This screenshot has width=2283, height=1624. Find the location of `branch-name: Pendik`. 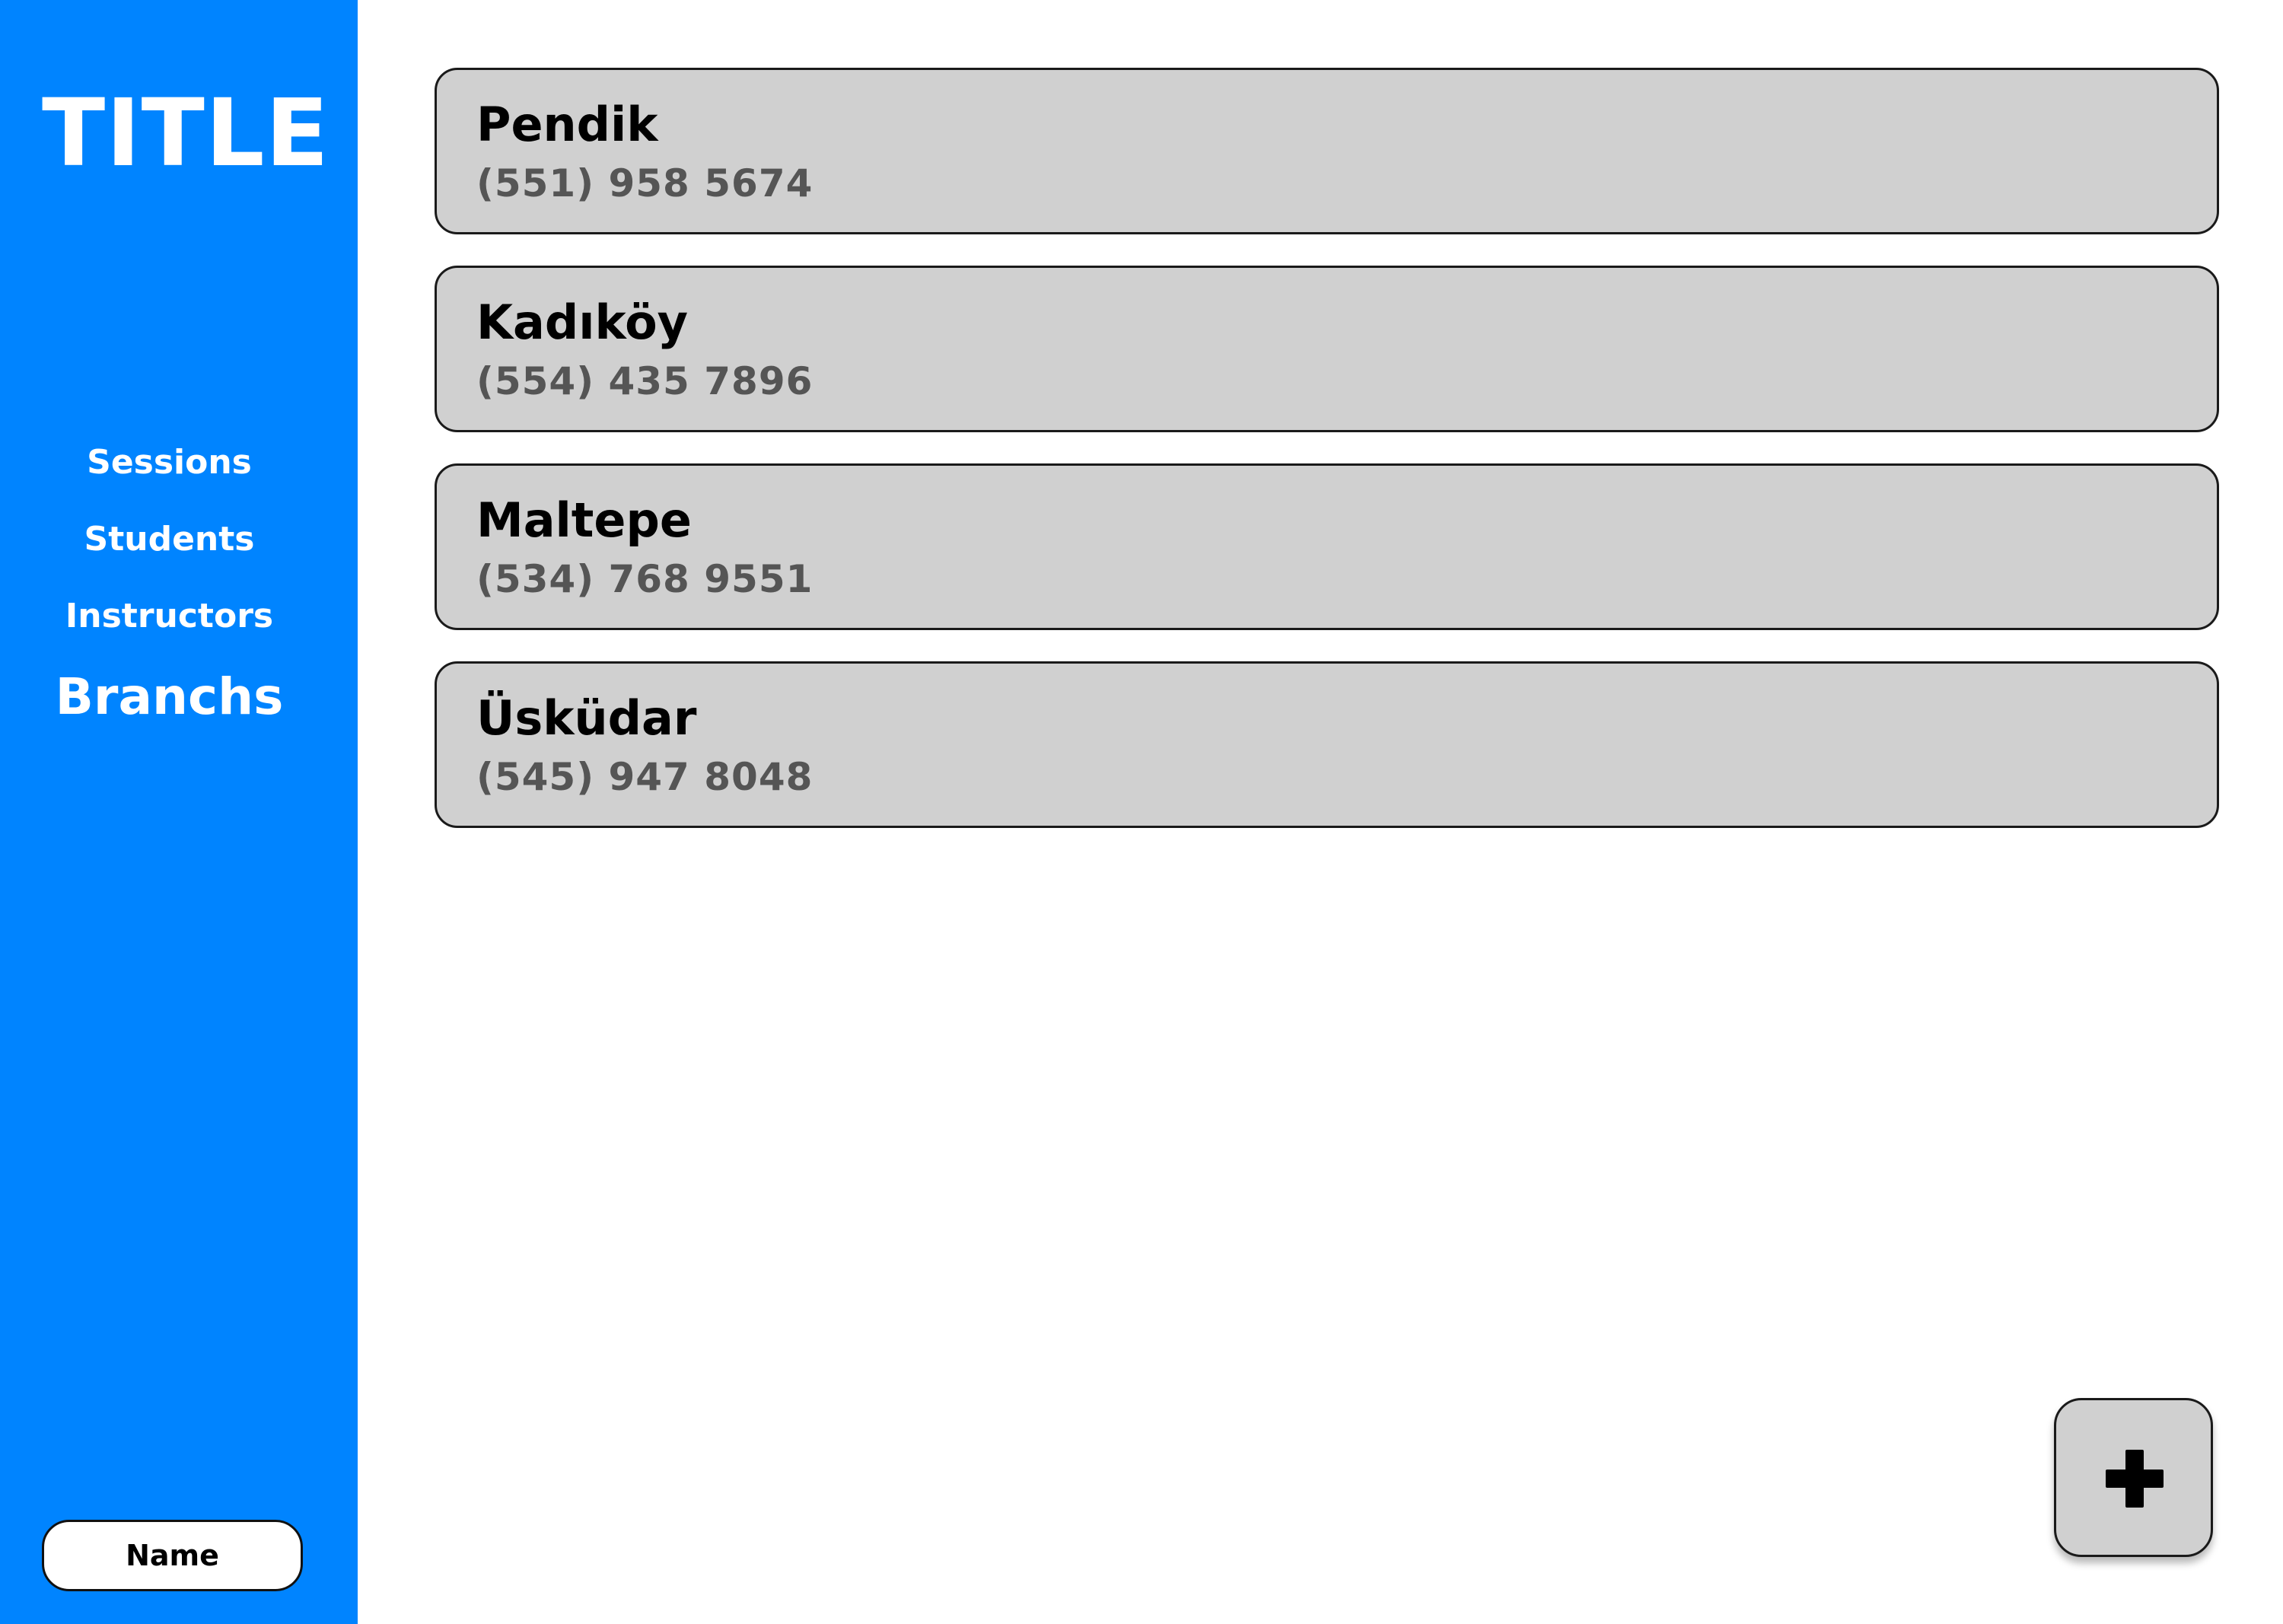

branch-name: Pendik is located at coordinates (567, 124).